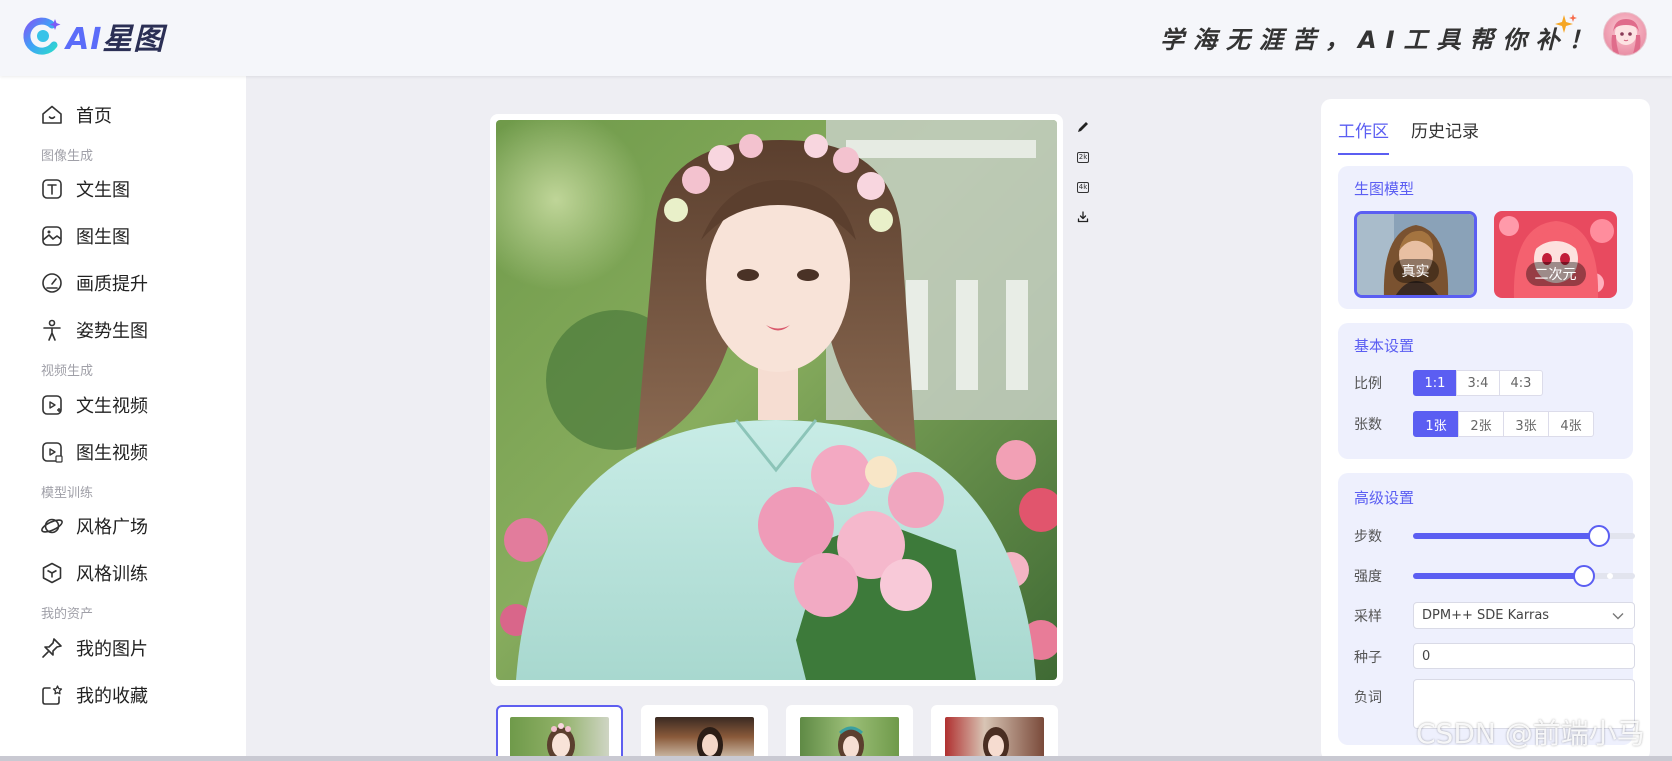 The height and width of the screenshot is (761, 1672). Describe the element at coordinates (1384, 189) in the screenshot. I see `model-card-title: 生图模型` at that location.